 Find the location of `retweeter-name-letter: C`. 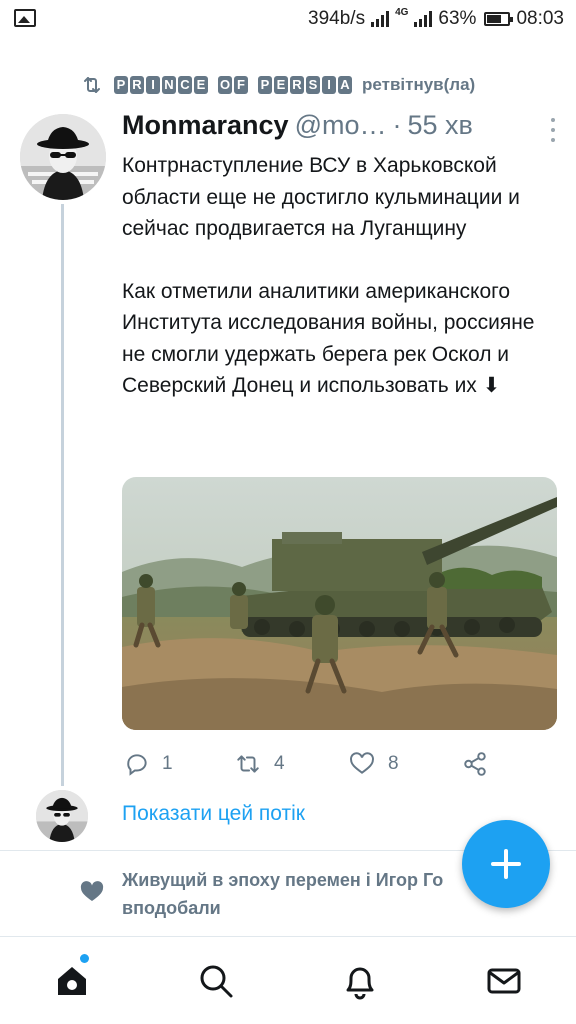

retweeter-name-letter: C is located at coordinates (185, 85).